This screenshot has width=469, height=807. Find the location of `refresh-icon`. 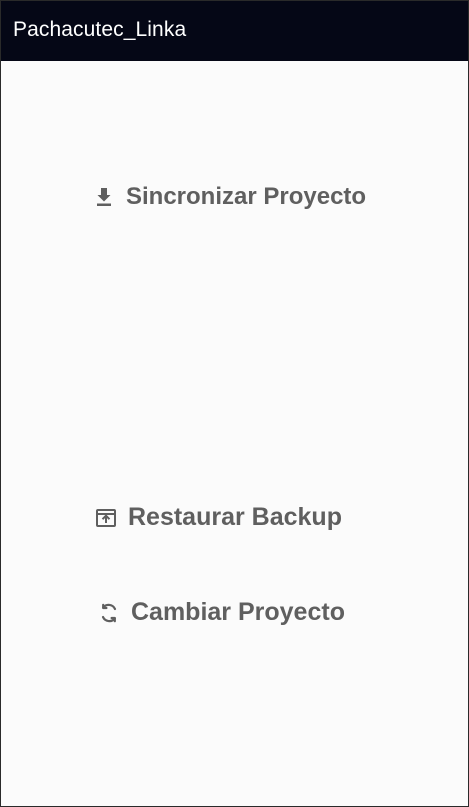

refresh-icon is located at coordinates (109, 613).